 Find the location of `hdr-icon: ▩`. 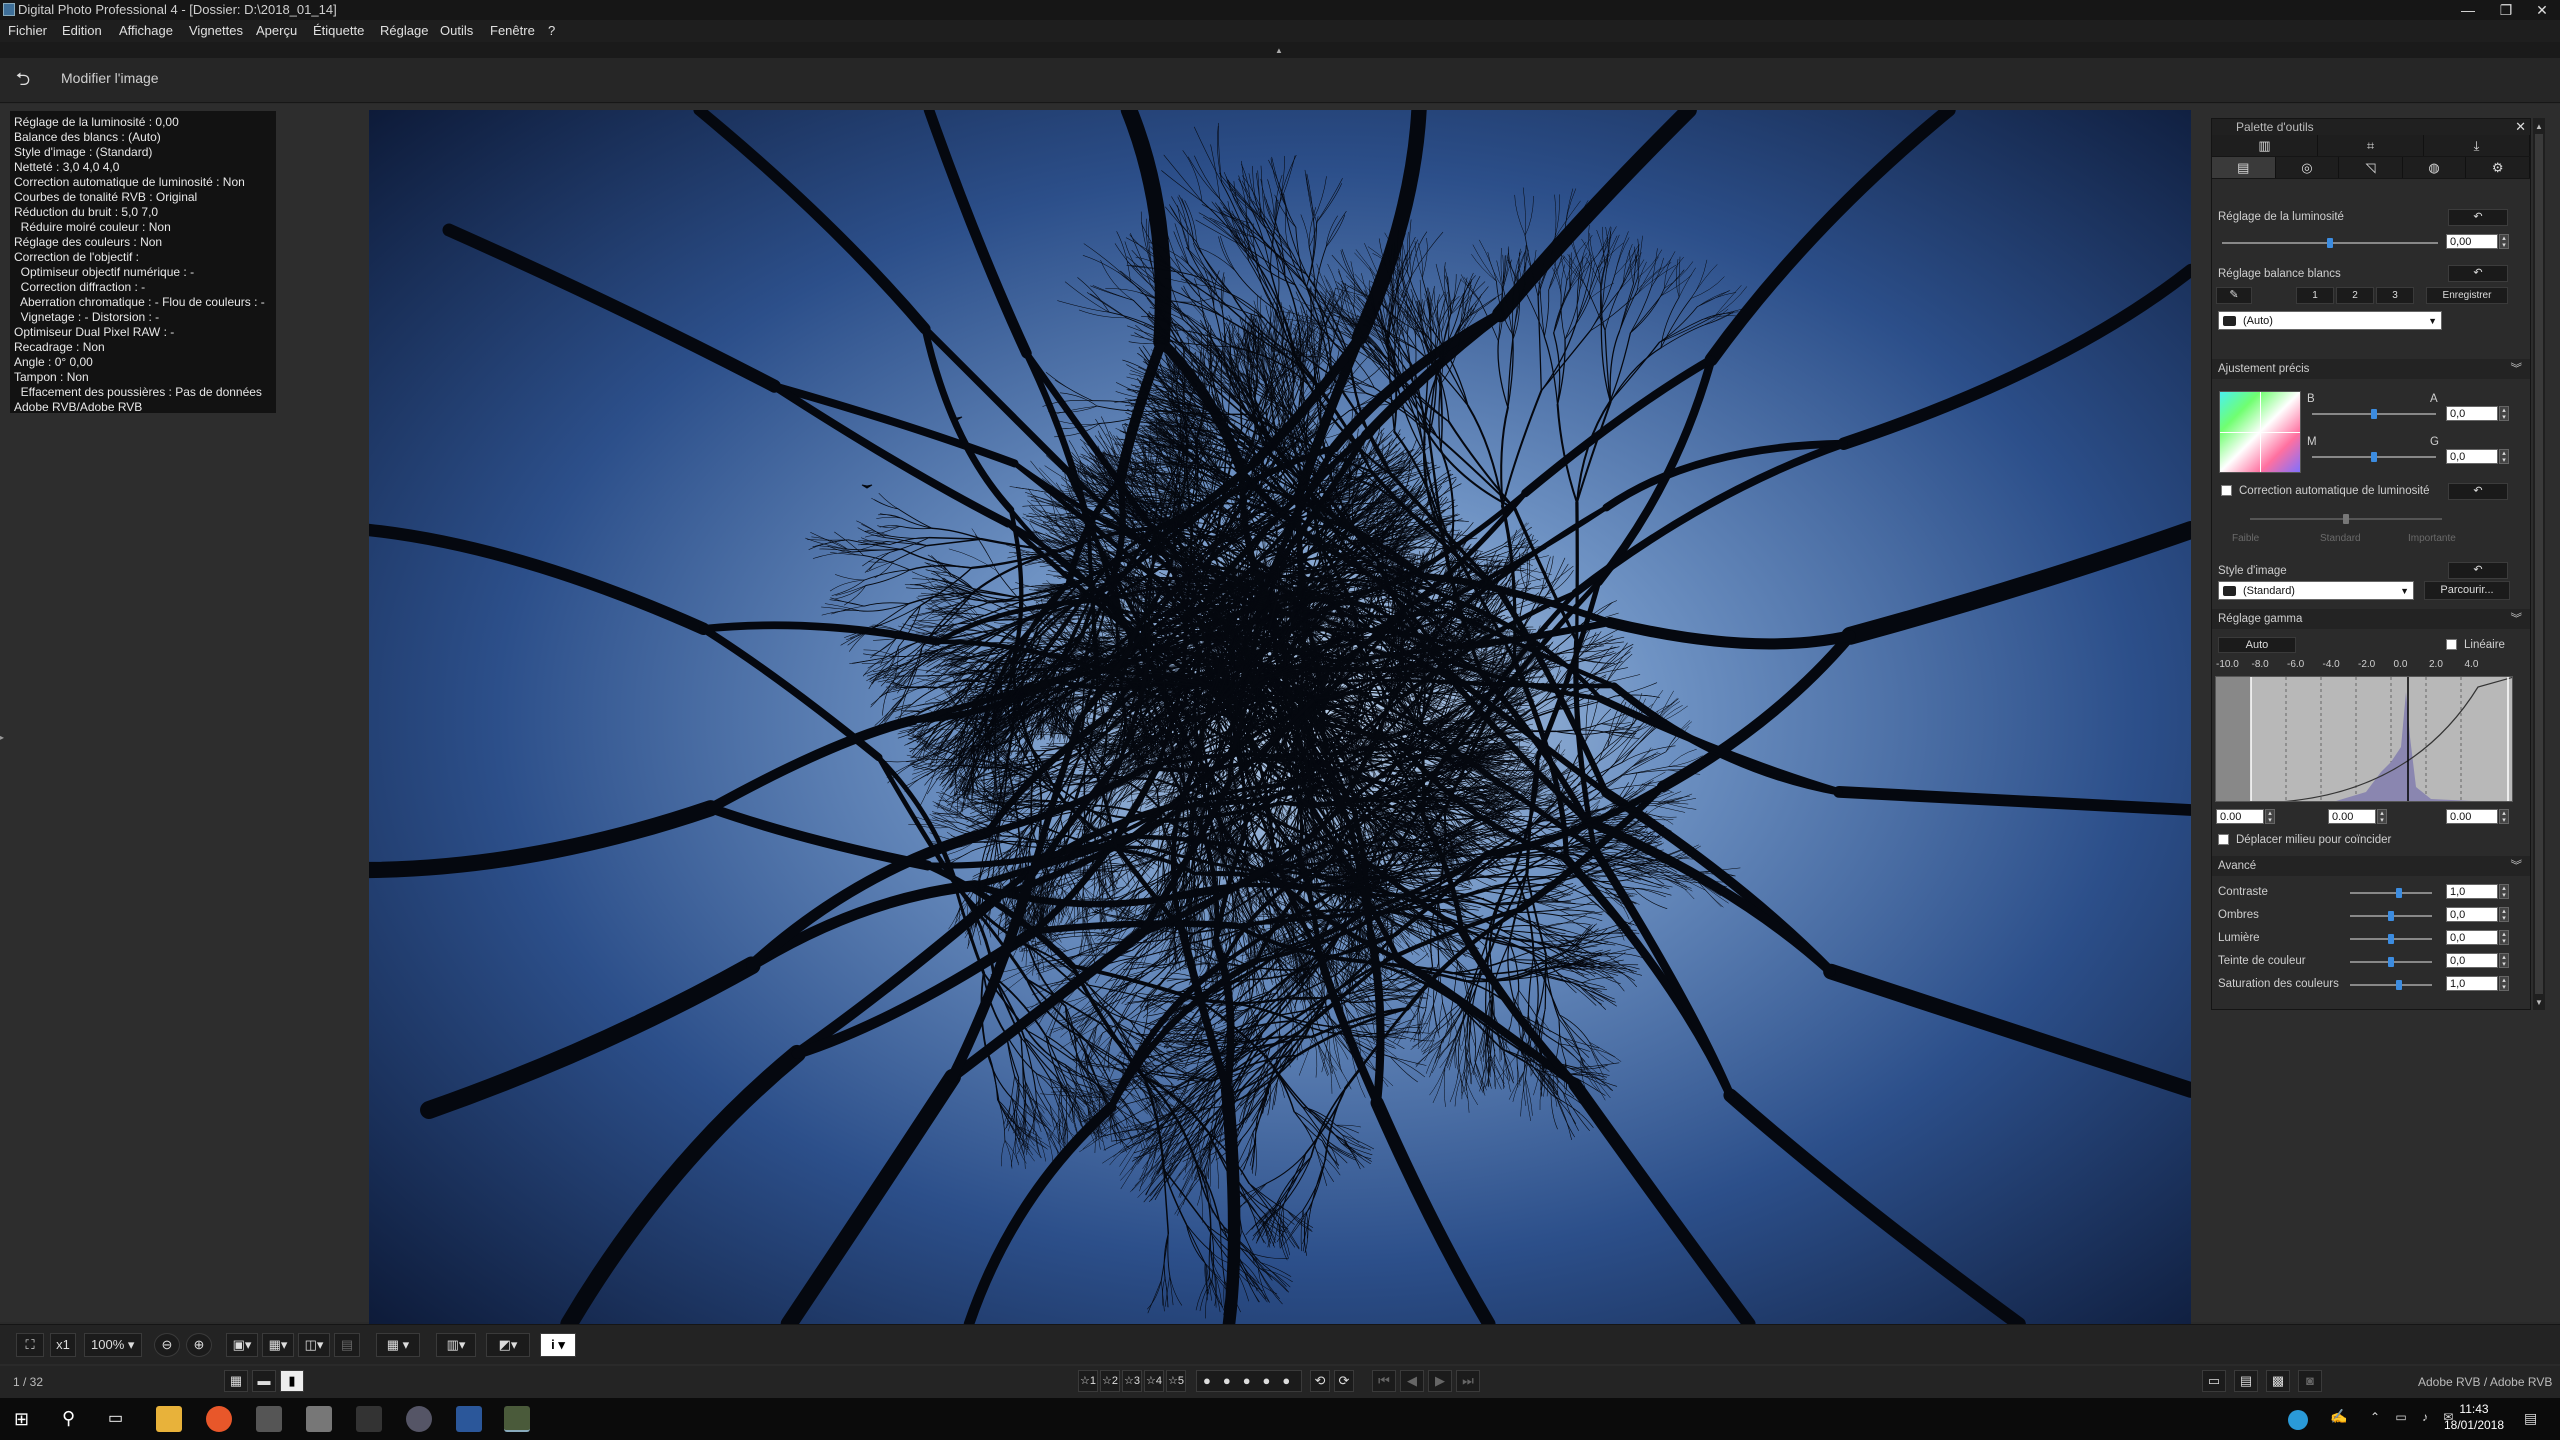

hdr-icon: ▩ is located at coordinates (2278, 1381).